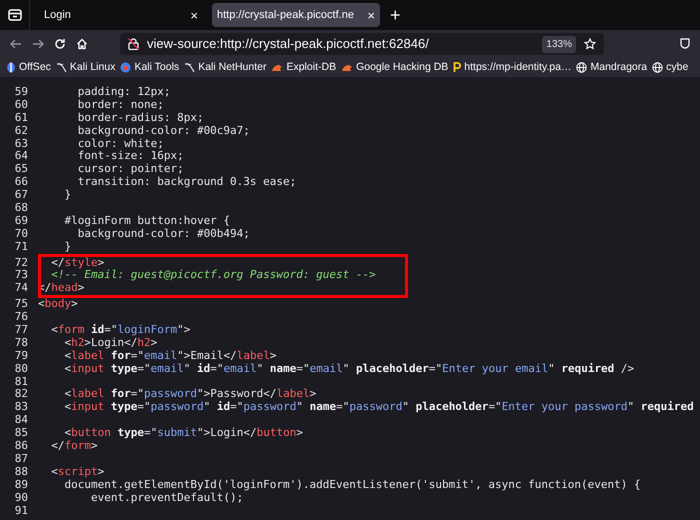 The image size is (700, 520). I want to click on bookmark-link: Kali Linux, so click(93, 68).